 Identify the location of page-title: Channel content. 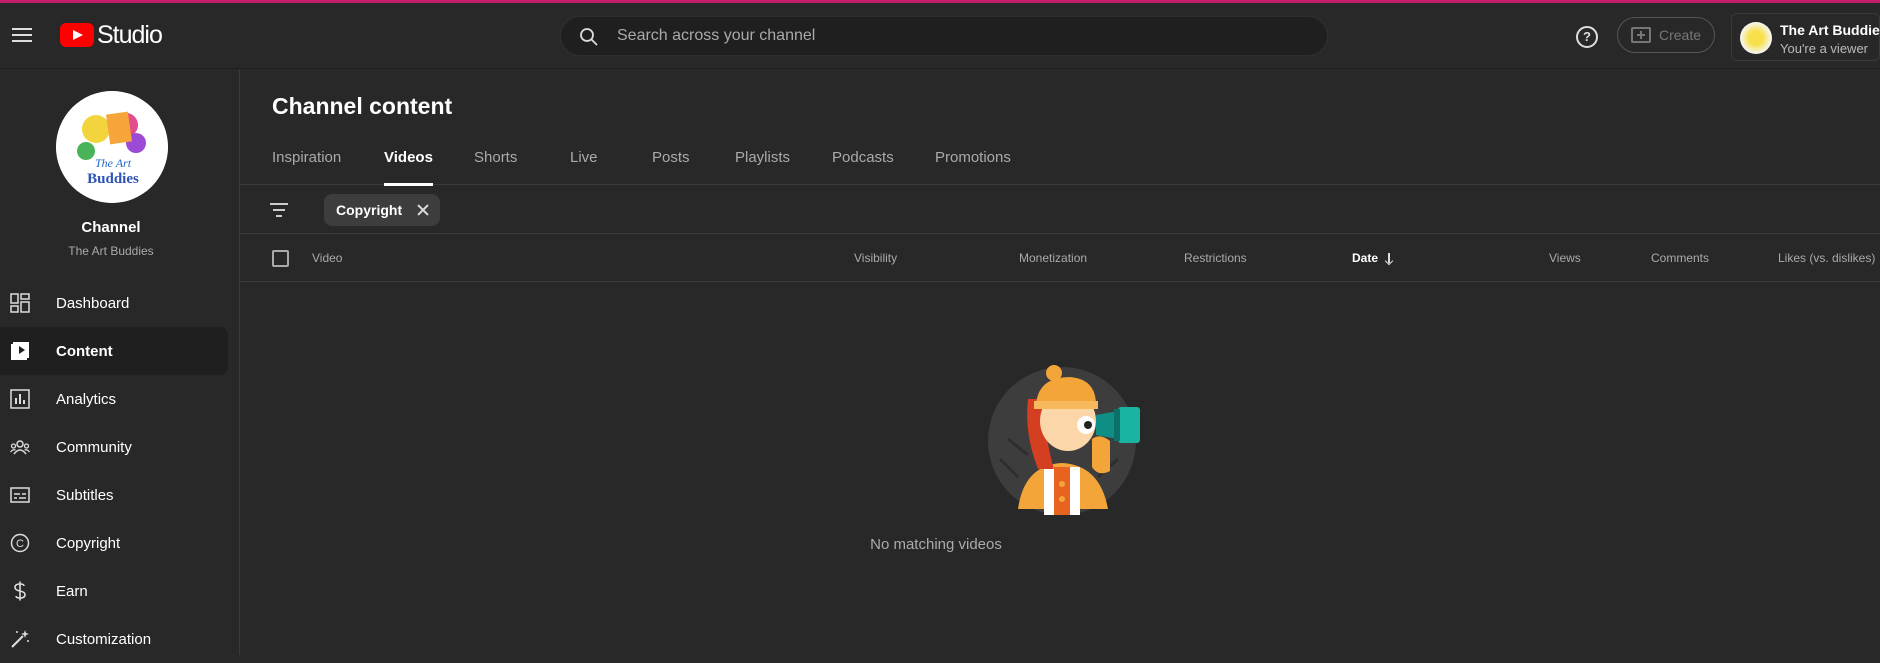
(362, 106).